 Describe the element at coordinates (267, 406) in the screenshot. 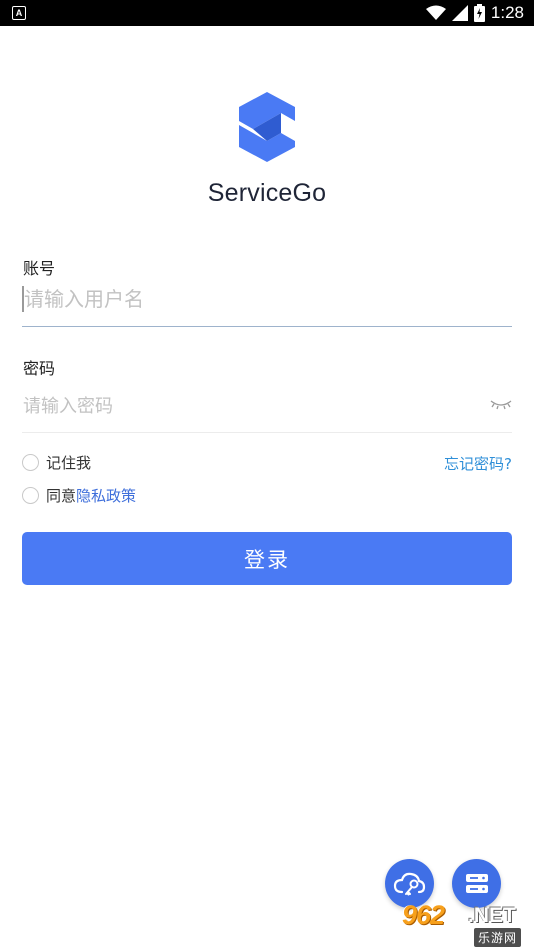

I see `password-input` at that location.